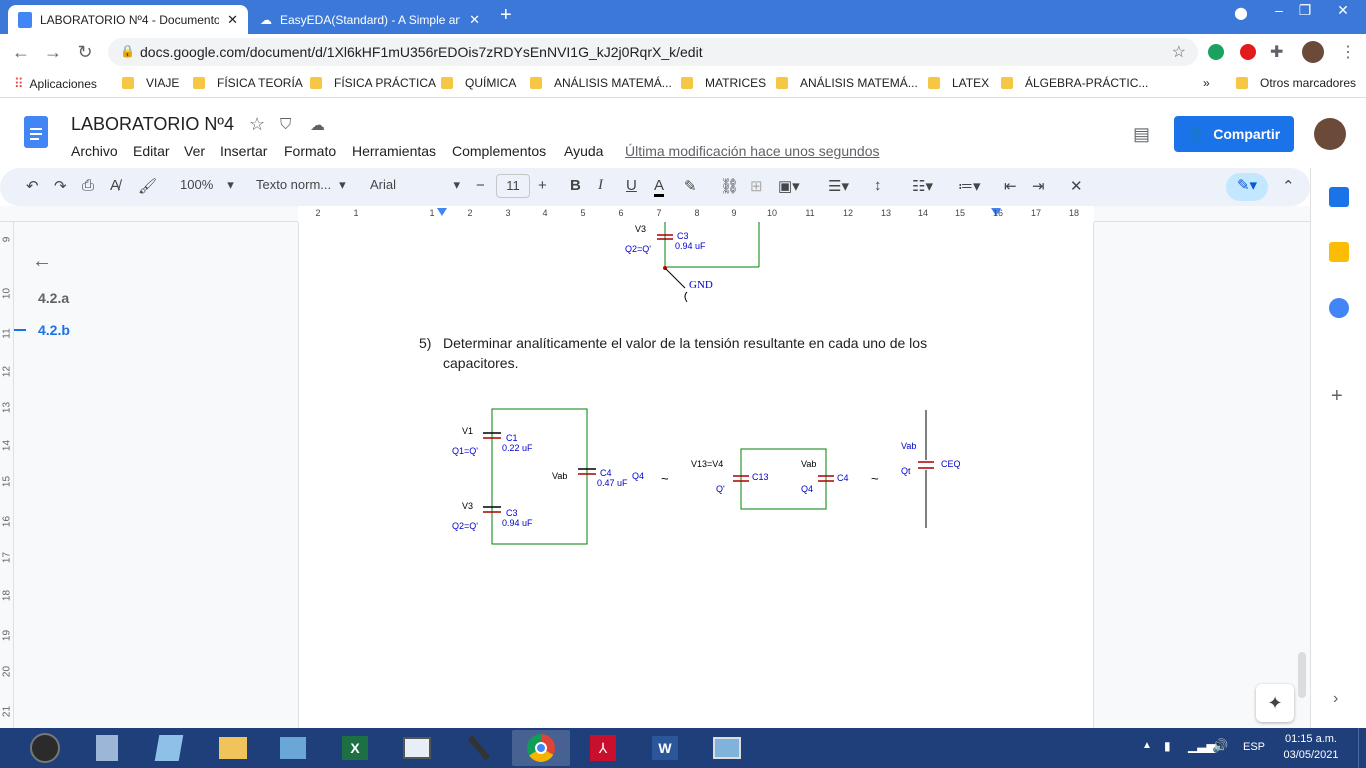  Describe the element at coordinates (394, 151) in the screenshot. I see `menu-herramientas: Herramientas` at that location.